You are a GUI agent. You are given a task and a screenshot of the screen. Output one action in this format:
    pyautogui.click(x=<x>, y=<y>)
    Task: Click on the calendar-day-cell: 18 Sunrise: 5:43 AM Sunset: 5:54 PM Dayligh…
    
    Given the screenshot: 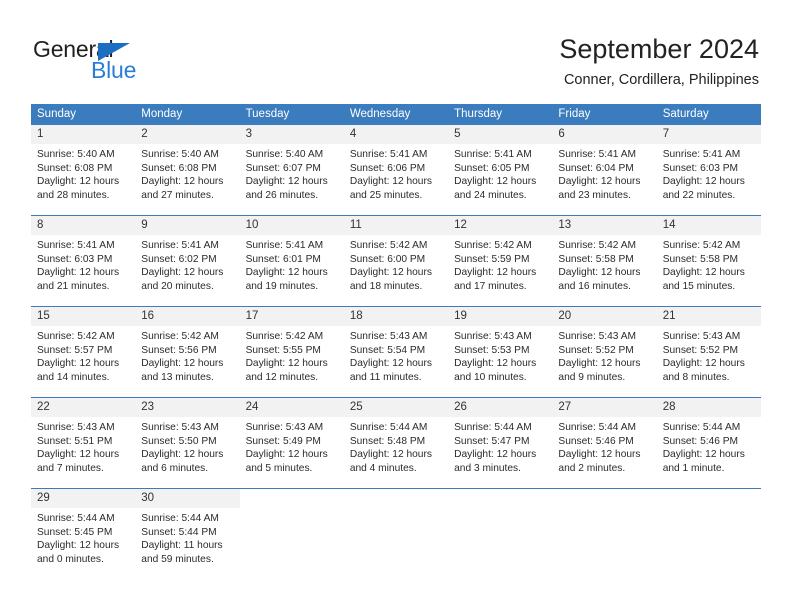 What is the action you would take?
    pyautogui.click(x=396, y=352)
    